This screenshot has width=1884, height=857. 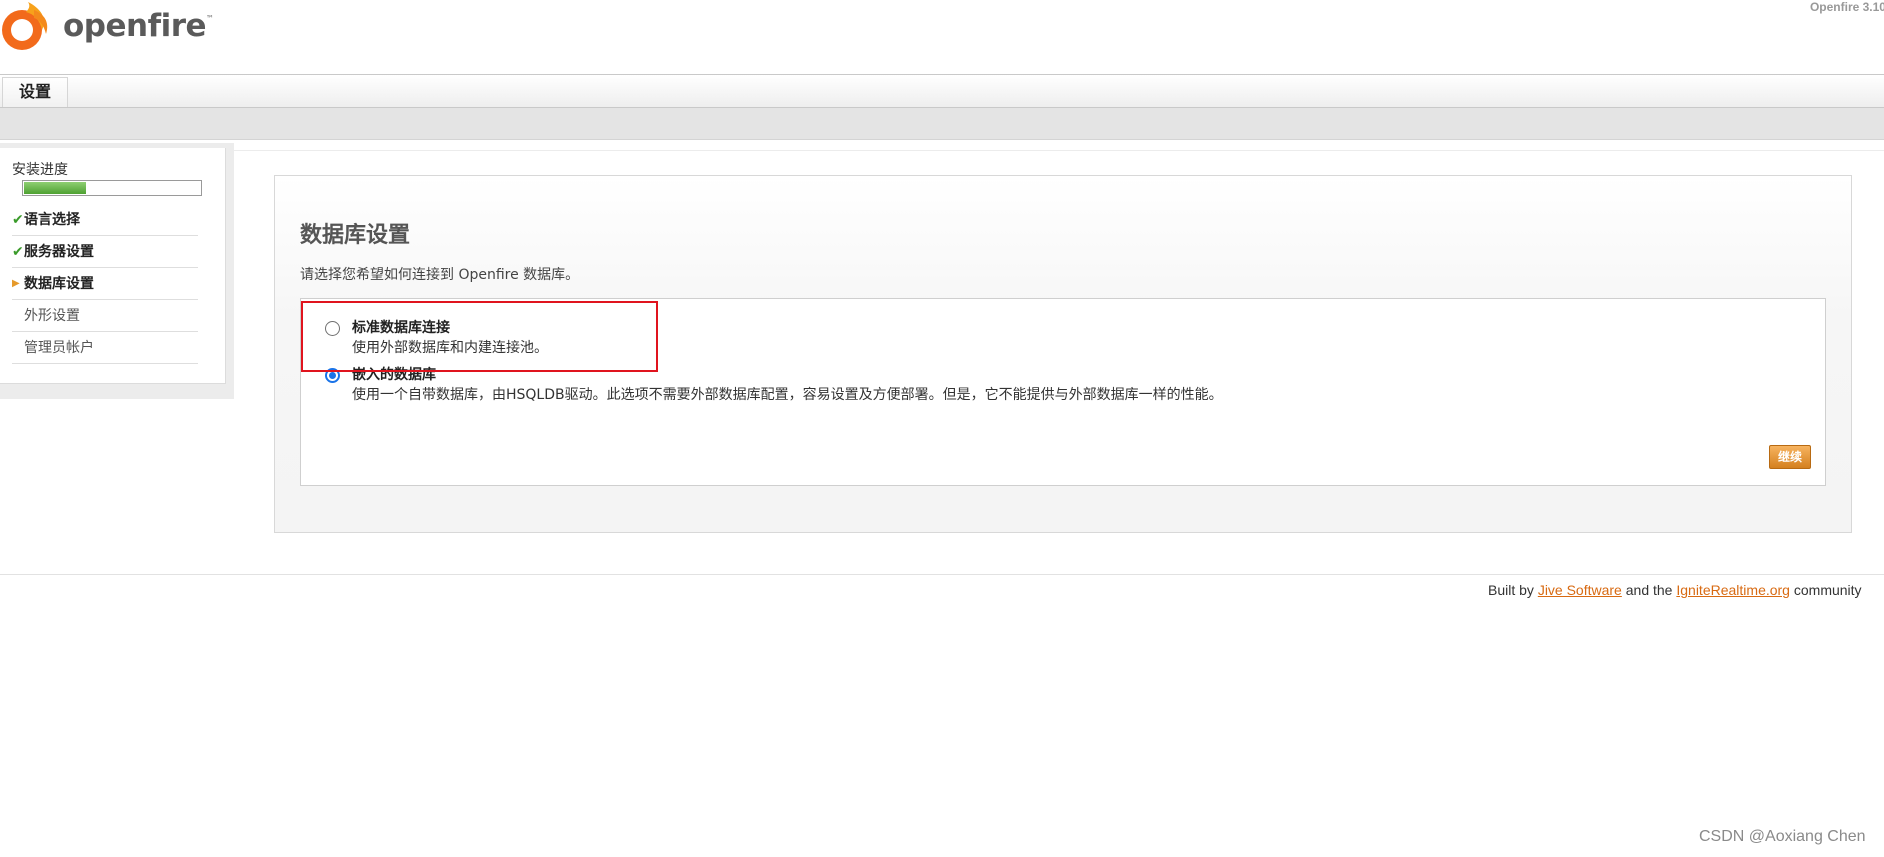 What do you see at coordinates (1513, 590) in the screenshot?
I see `footer-prefix: Built by` at bounding box center [1513, 590].